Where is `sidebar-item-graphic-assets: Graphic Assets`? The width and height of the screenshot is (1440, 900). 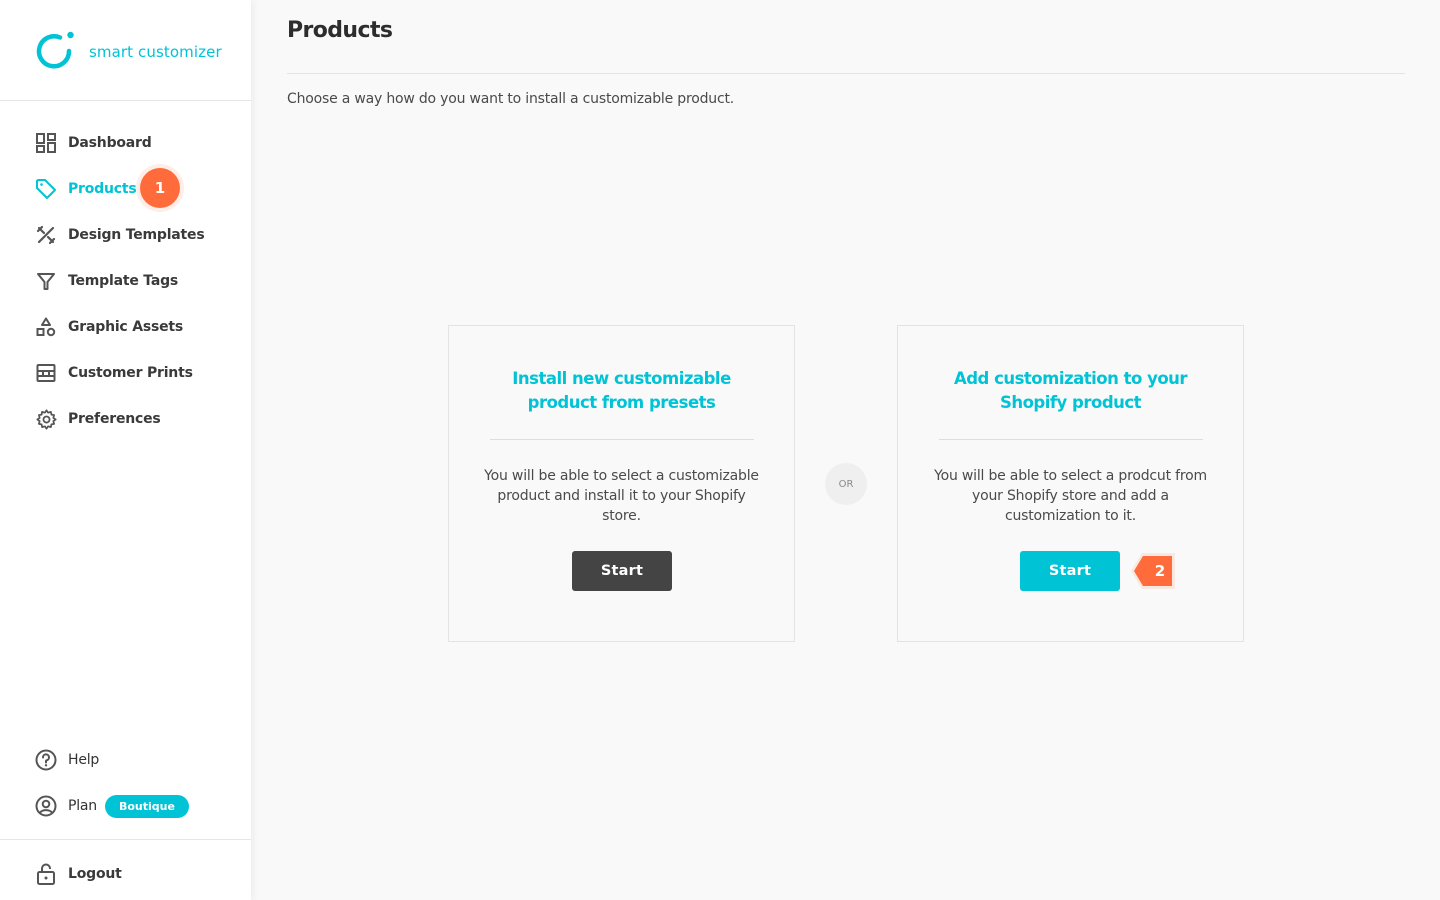 sidebar-item-graphic-assets: Graphic Assets is located at coordinates (125, 327).